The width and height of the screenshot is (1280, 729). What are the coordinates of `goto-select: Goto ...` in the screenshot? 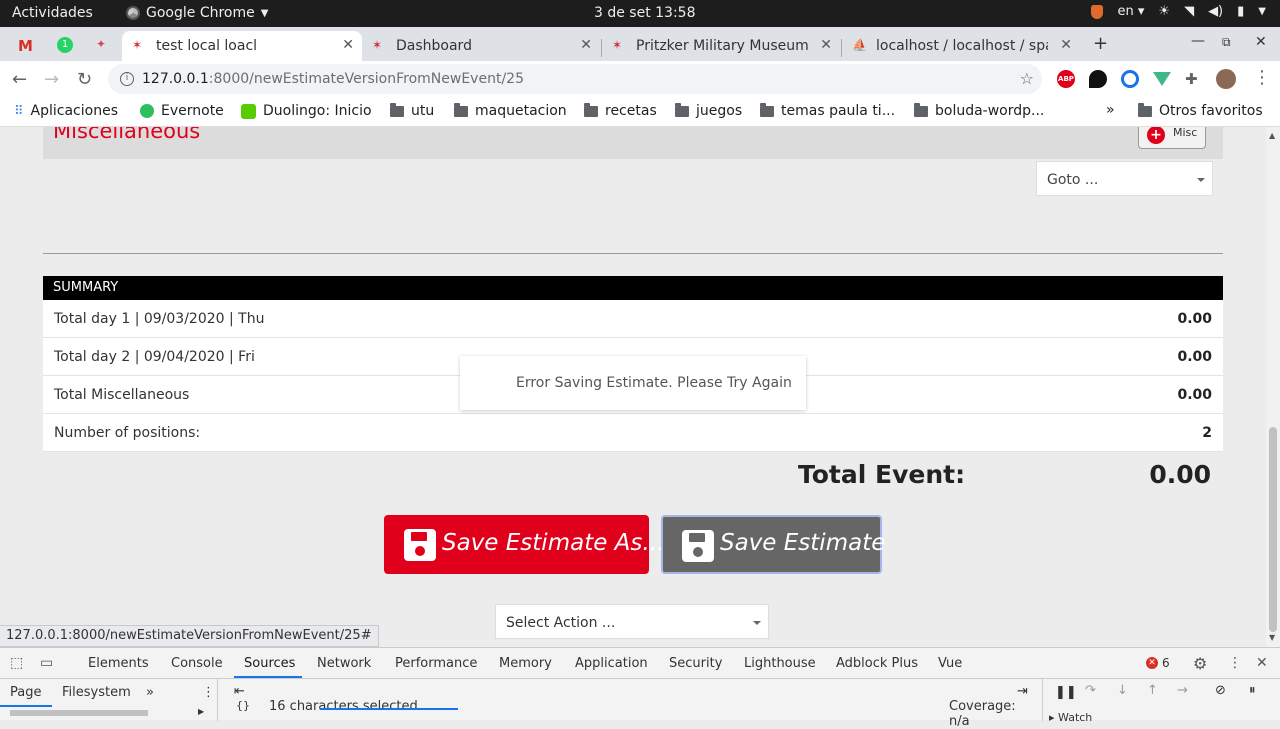 It's located at (1124, 178).